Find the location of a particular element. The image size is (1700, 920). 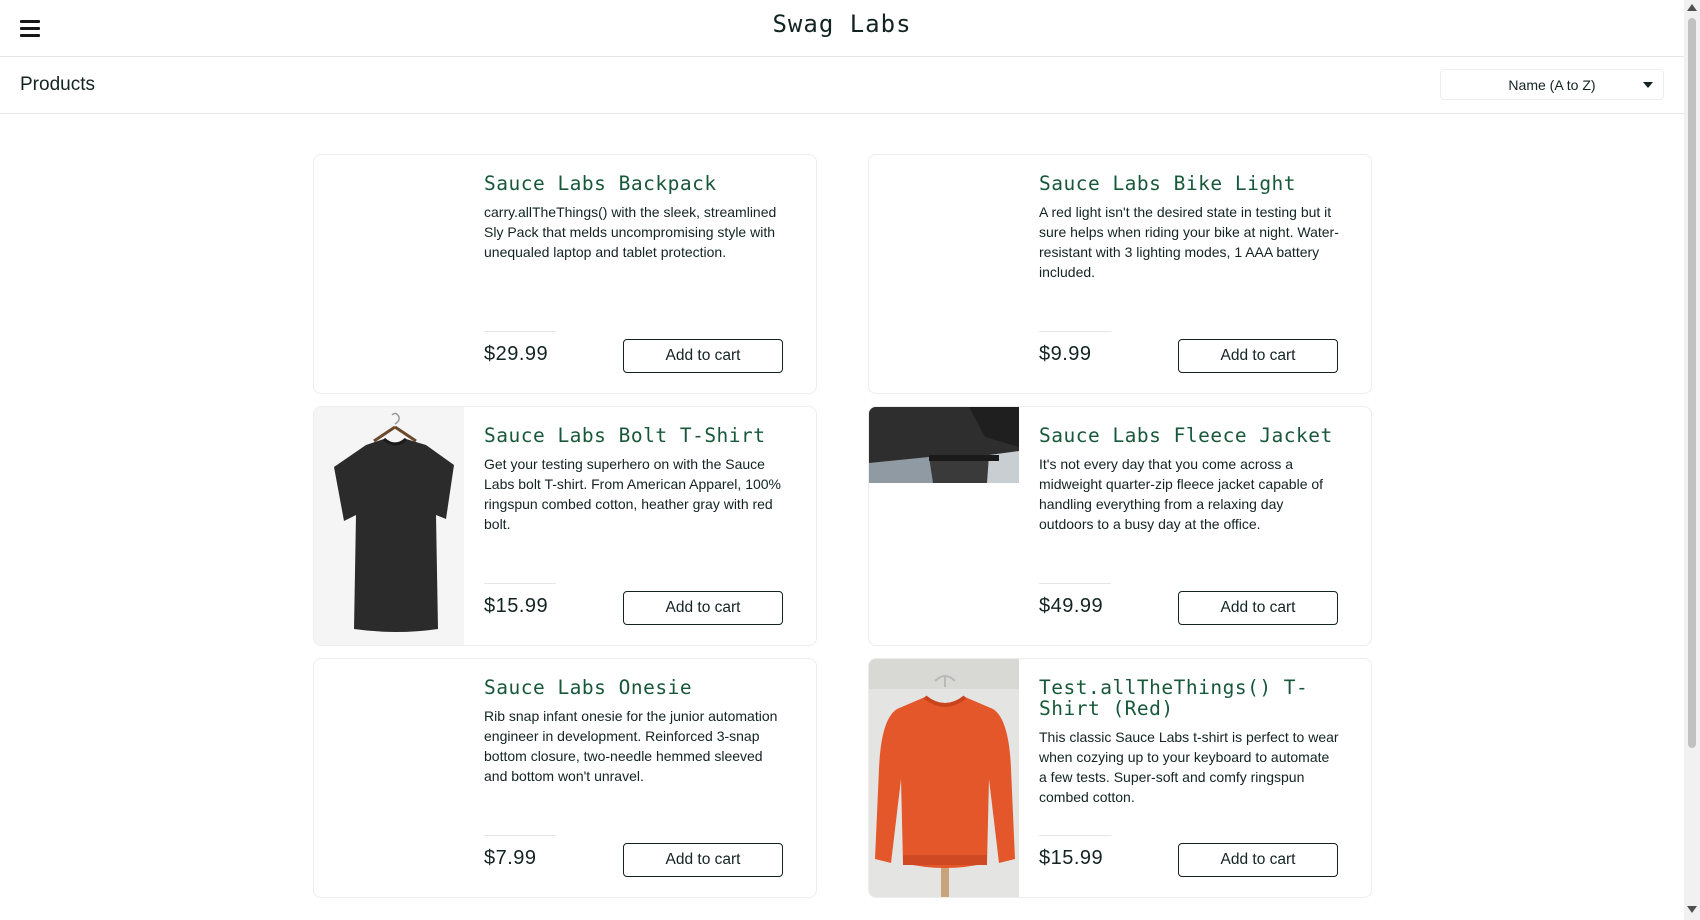

secondary-header: Products Name (A to Z) is located at coordinates (842, 85).